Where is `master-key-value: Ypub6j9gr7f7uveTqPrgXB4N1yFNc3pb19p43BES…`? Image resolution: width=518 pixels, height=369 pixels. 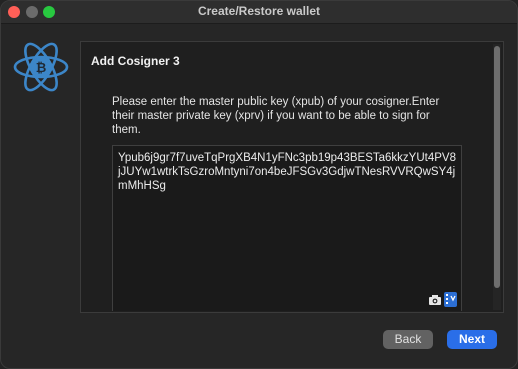
master-key-value: Ypub6j9gr7f7uveTqPrgXB4N1yFNc3pb19p43BES… is located at coordinates (288, 172).